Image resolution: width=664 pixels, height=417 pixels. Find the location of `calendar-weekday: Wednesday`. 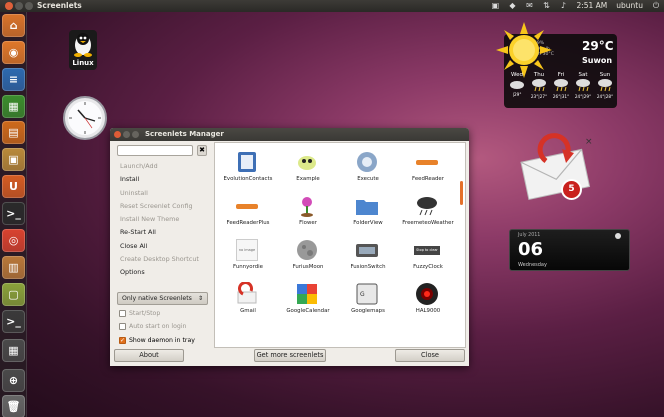

calendar-weekday: Wednesday is located at coordinates (532, 265).